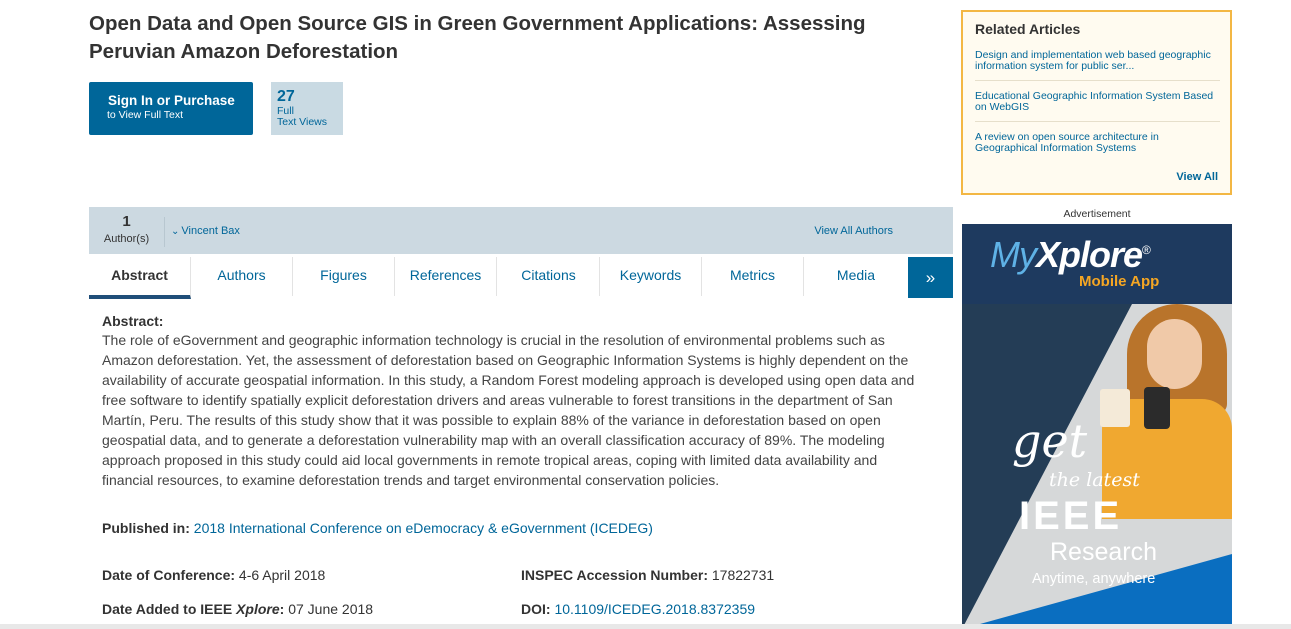  I want to click on views-count: 27, so click(286, 96).